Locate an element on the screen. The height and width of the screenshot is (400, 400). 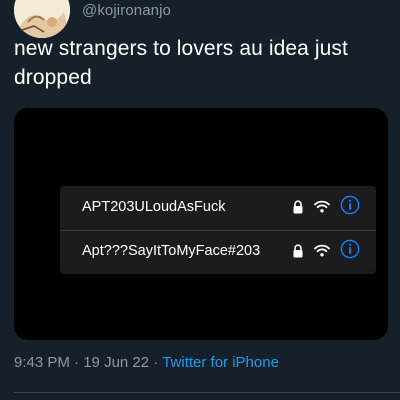
avatar-illustration is located at coordinates (42, 19).